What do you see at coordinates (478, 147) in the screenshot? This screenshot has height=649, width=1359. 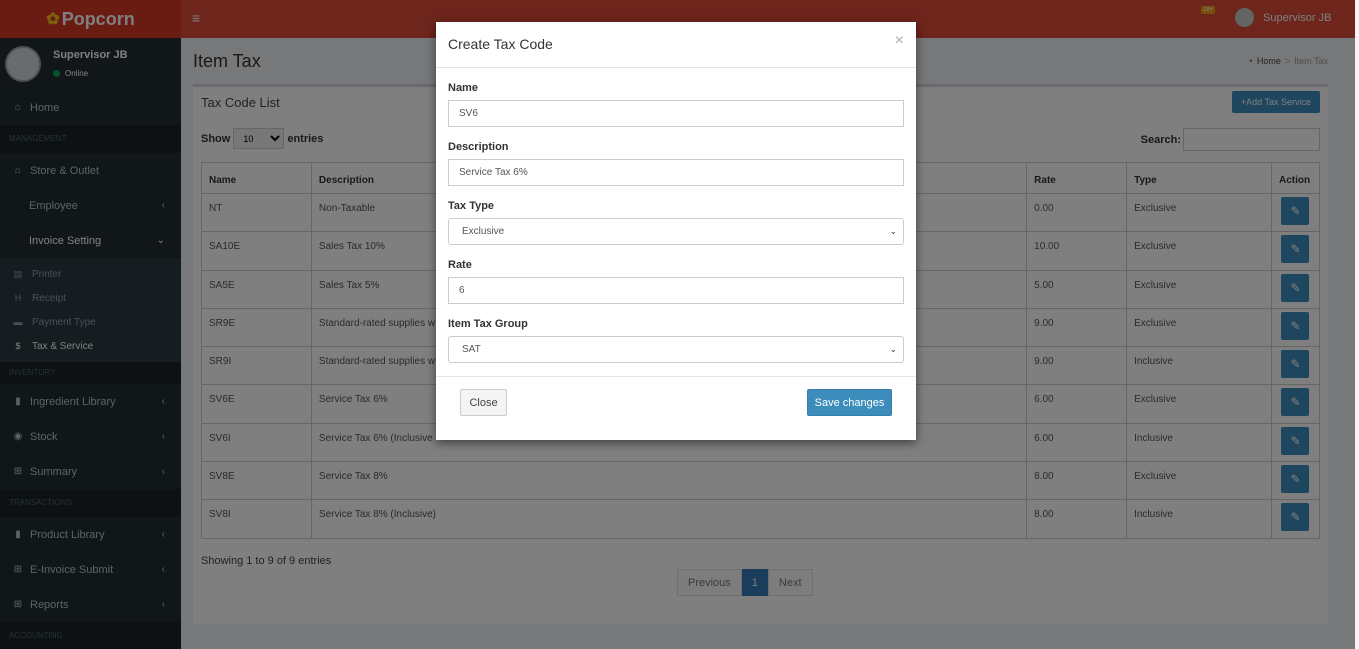 I see `description-label: Description` at bounding box center [478, 147].